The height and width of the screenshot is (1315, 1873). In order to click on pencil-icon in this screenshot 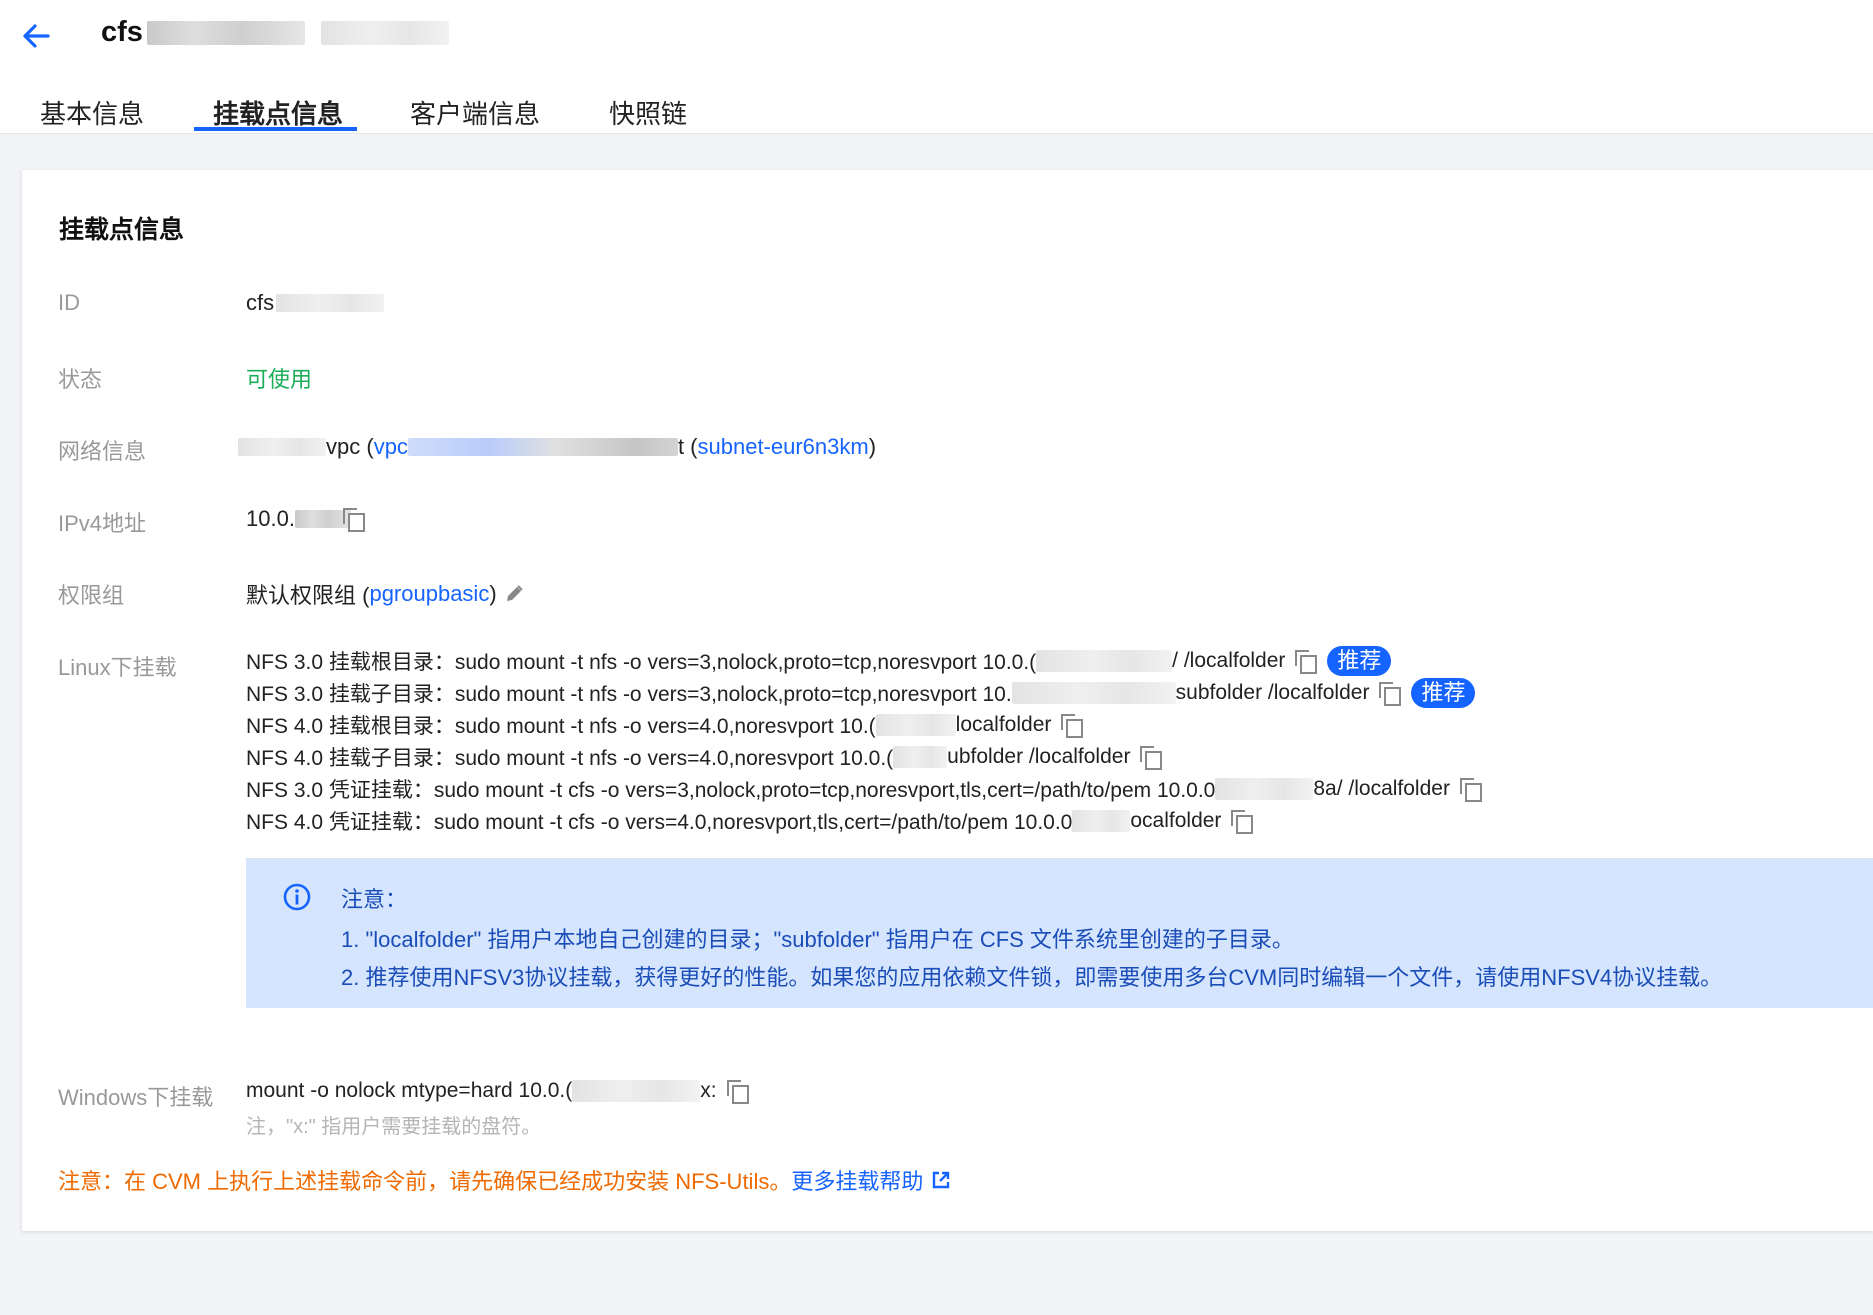, I will do `click(514, 594)`.